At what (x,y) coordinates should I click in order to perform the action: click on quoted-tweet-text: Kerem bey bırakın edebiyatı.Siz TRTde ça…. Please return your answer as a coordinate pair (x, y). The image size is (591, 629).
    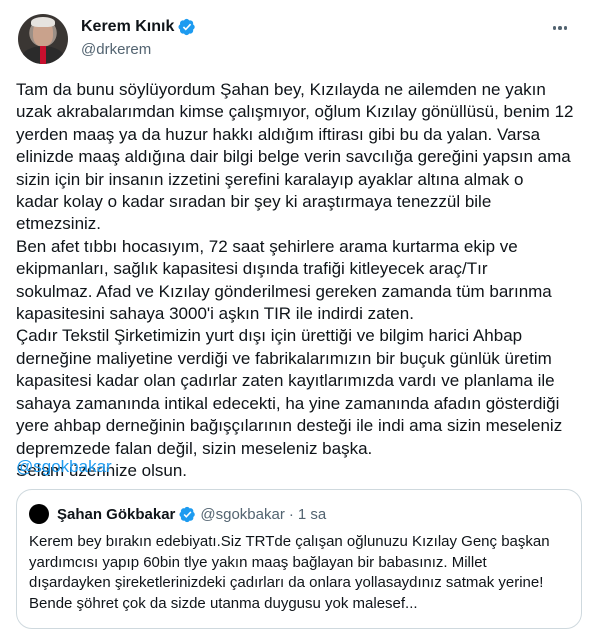
    Looking at the image, I should click on (299, 573).